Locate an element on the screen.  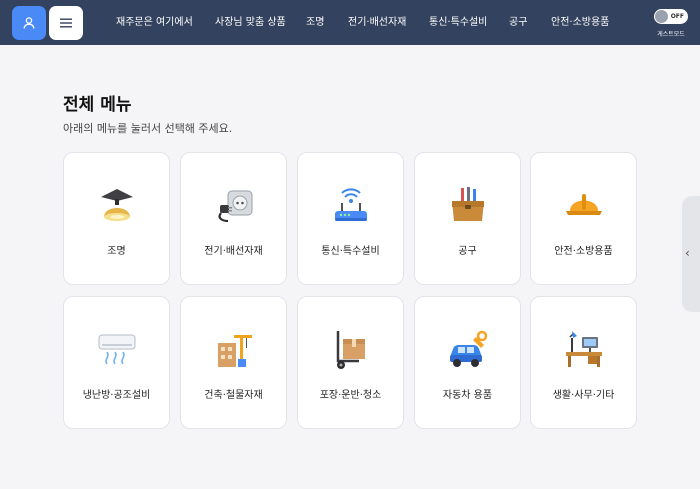
category-label: 조명 is located at coordinates (116, 251).